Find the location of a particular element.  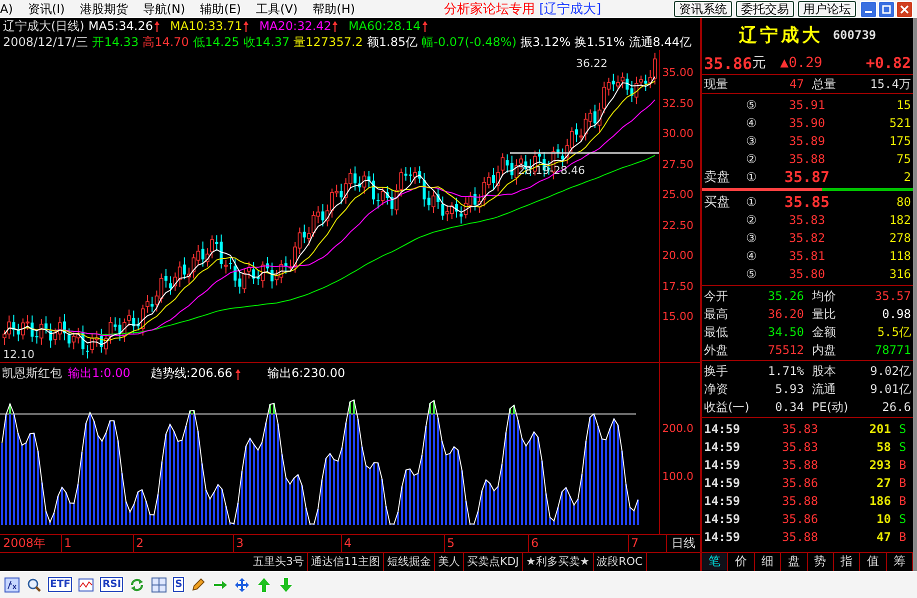

field-label: 金额 is located at coordinates (824, 332).